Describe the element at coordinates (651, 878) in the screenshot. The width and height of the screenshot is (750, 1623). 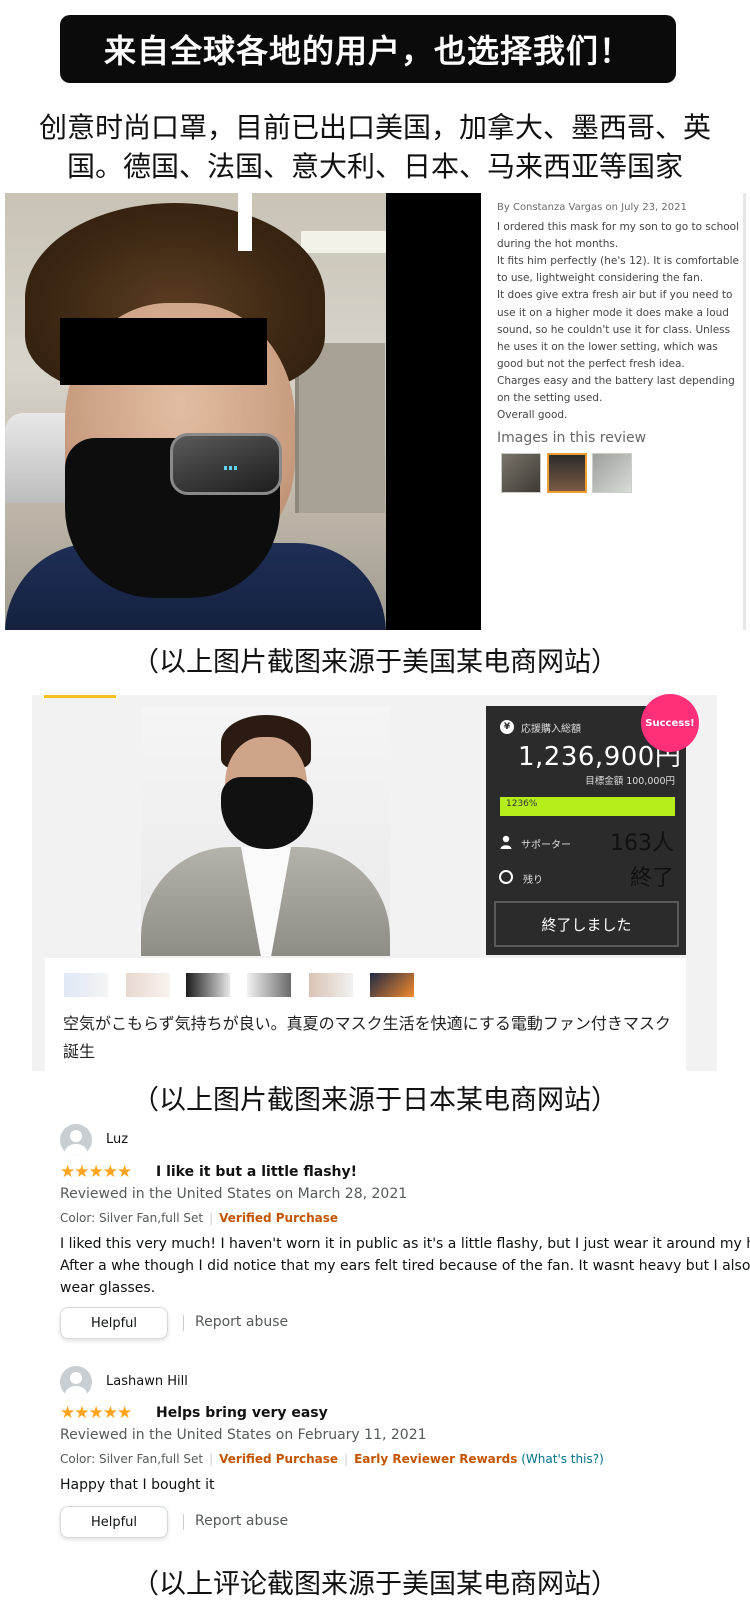
I see `remaining-value: 終了` at that location.